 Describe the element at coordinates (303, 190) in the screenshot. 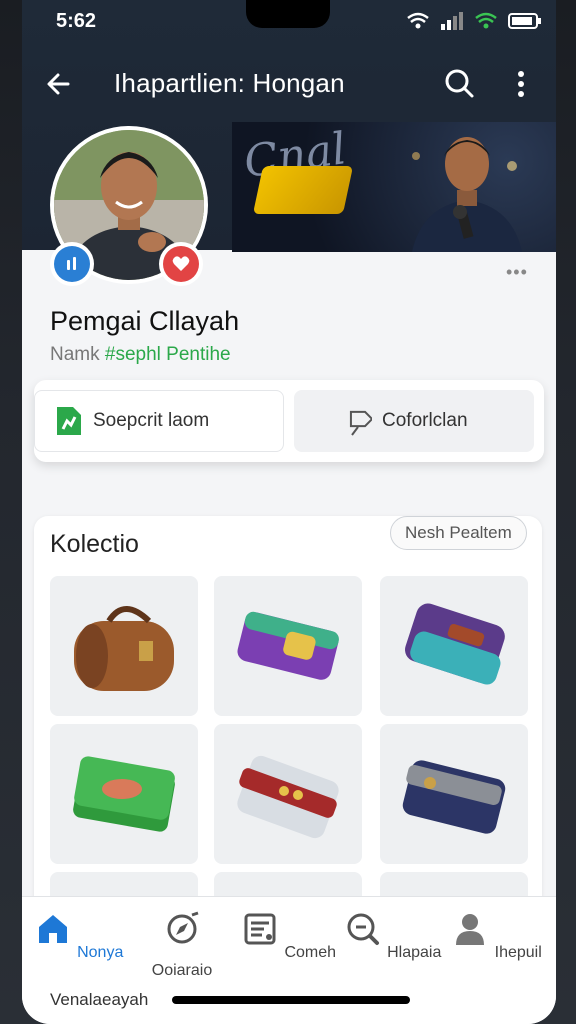

I see `cover-flag` at that location.